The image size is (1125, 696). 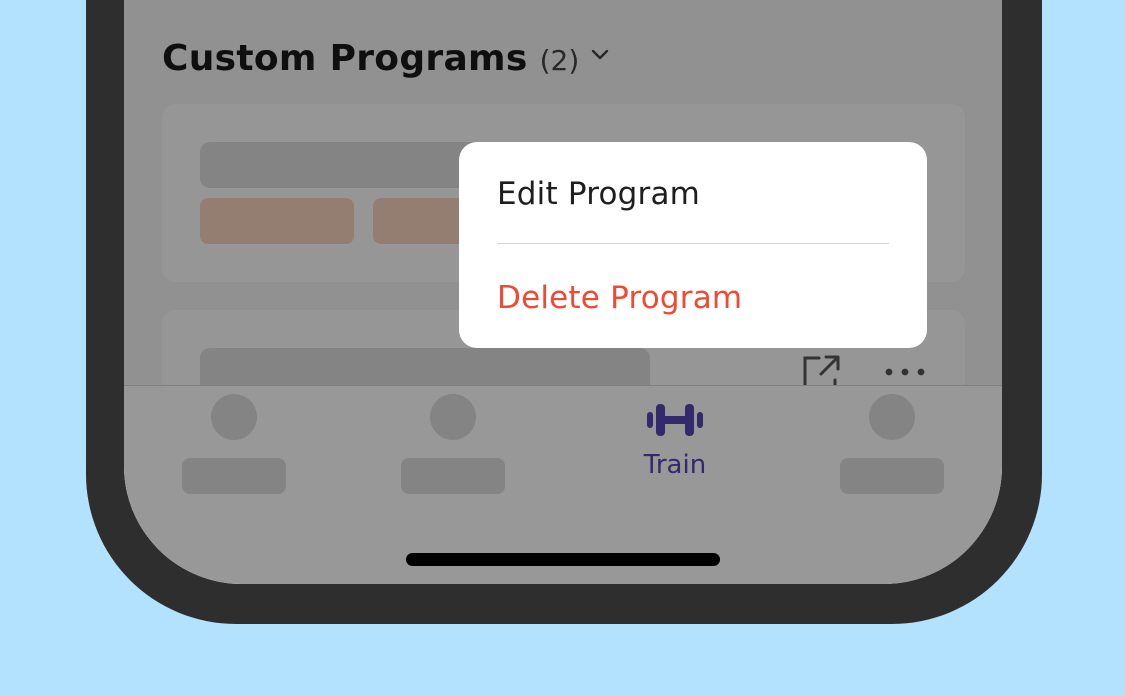 I want to click on context-menu: Edit Program Delete Program, so click(x=693, y=245).